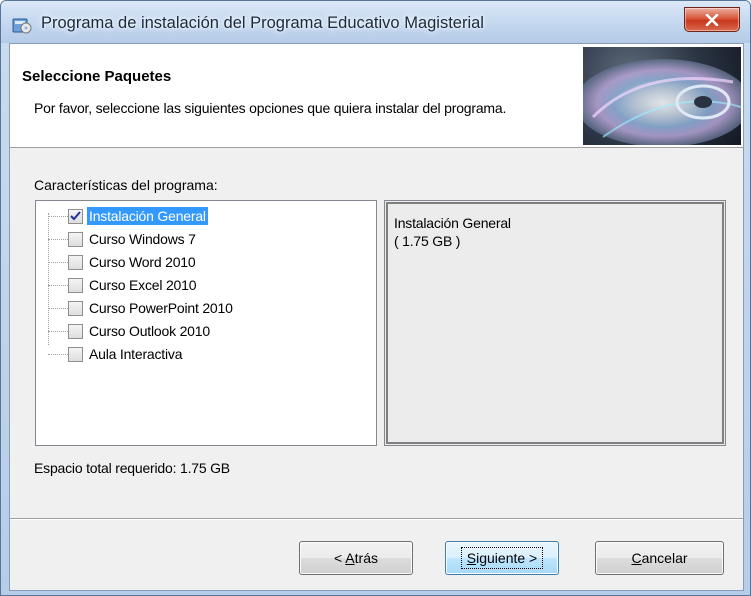 The image size is (751, 596). I want to click on next-button-label: Siguiente >, so click(502, 558).